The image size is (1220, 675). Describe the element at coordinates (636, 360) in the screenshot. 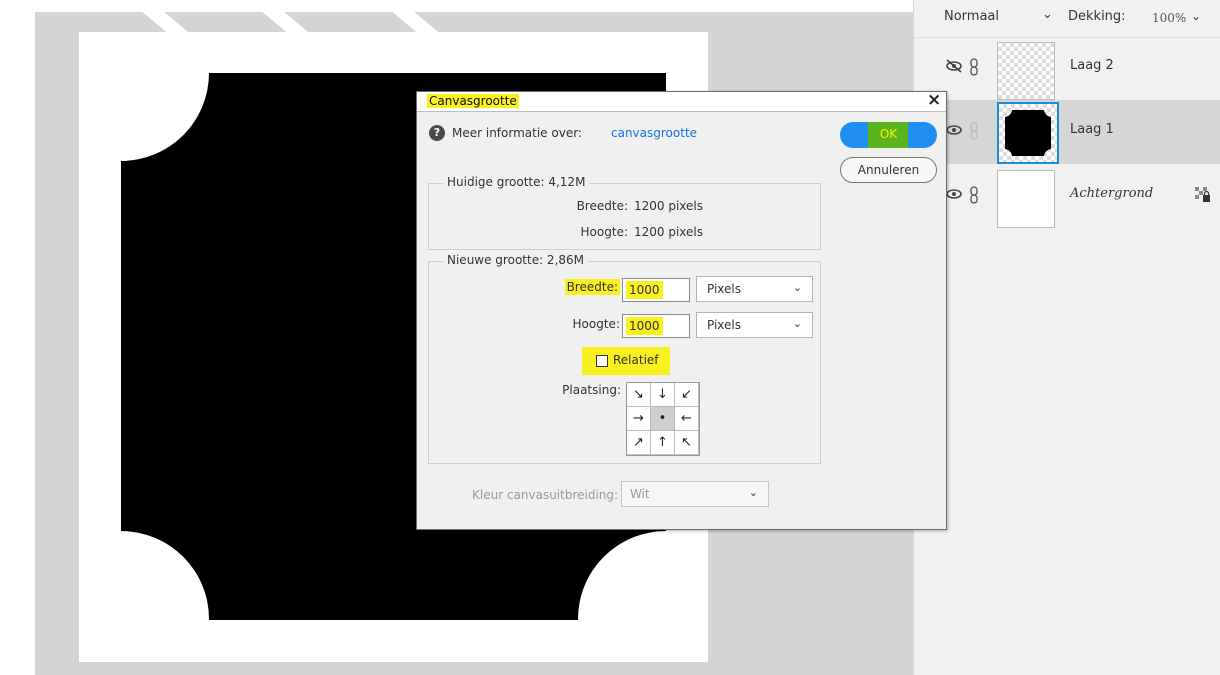

I see `relative-label: Relatief` at that location.